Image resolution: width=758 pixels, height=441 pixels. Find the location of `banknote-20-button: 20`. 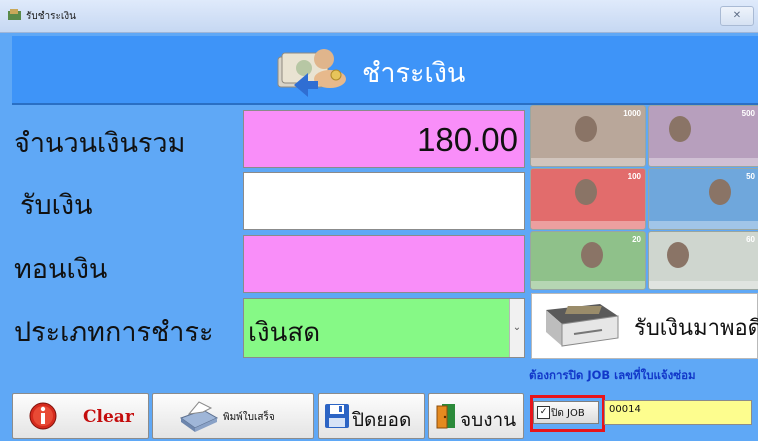

banknote-20-button: 20 is located at coordinates (588, 260).